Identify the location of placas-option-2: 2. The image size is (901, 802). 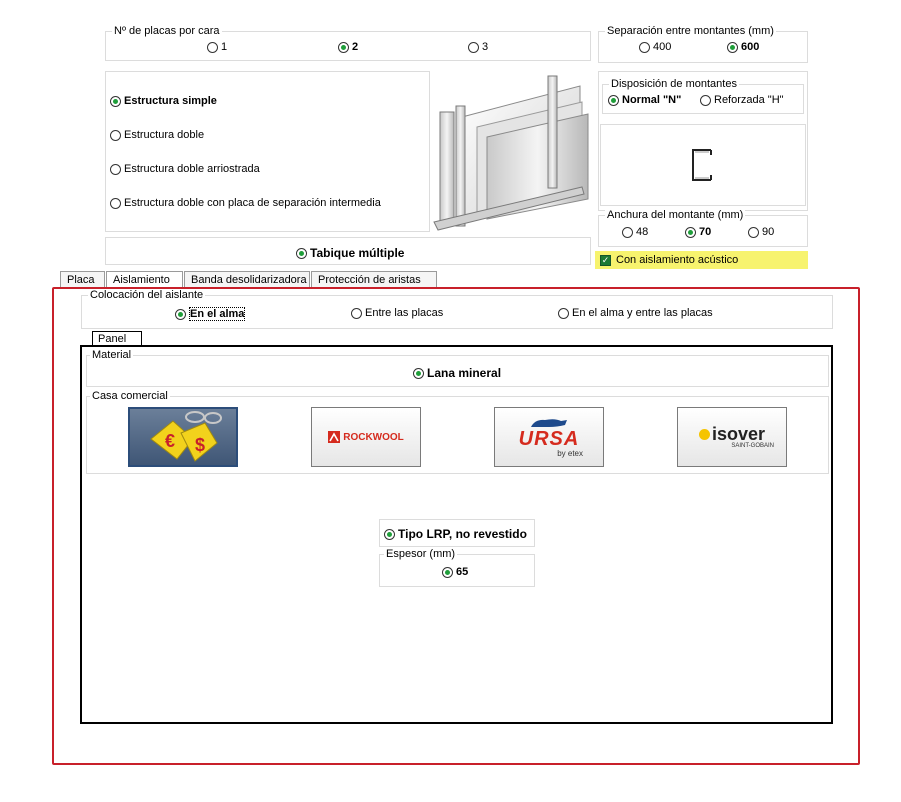
(348, 47).